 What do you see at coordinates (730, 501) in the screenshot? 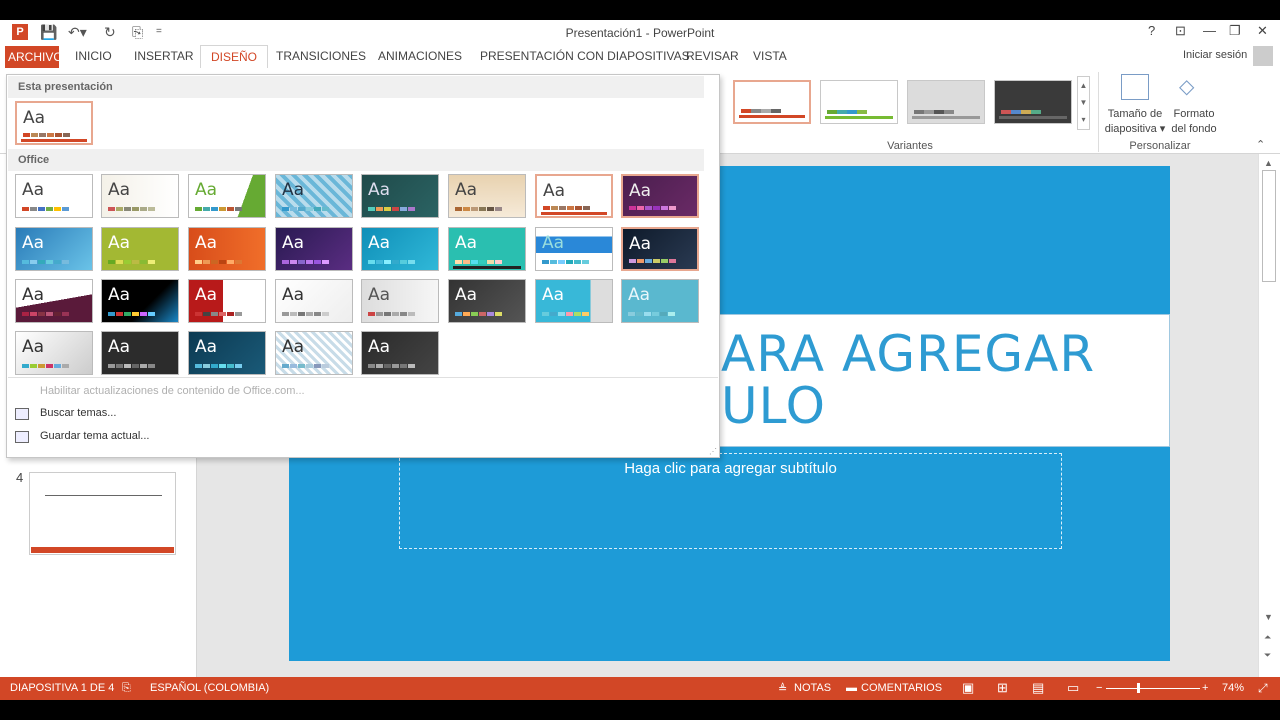
I see `subtitle-placeholder: Haga clic para agregar subtítulo` at bounding box center [730, 501].